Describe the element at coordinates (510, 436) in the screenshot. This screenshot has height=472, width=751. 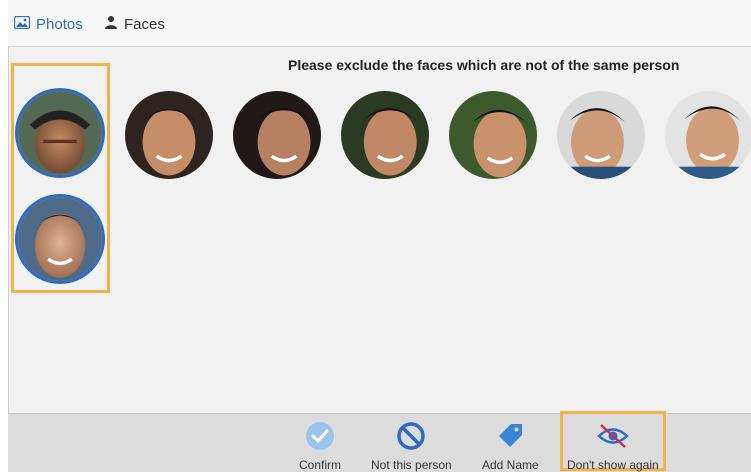
I see `tag-icon` at that location.